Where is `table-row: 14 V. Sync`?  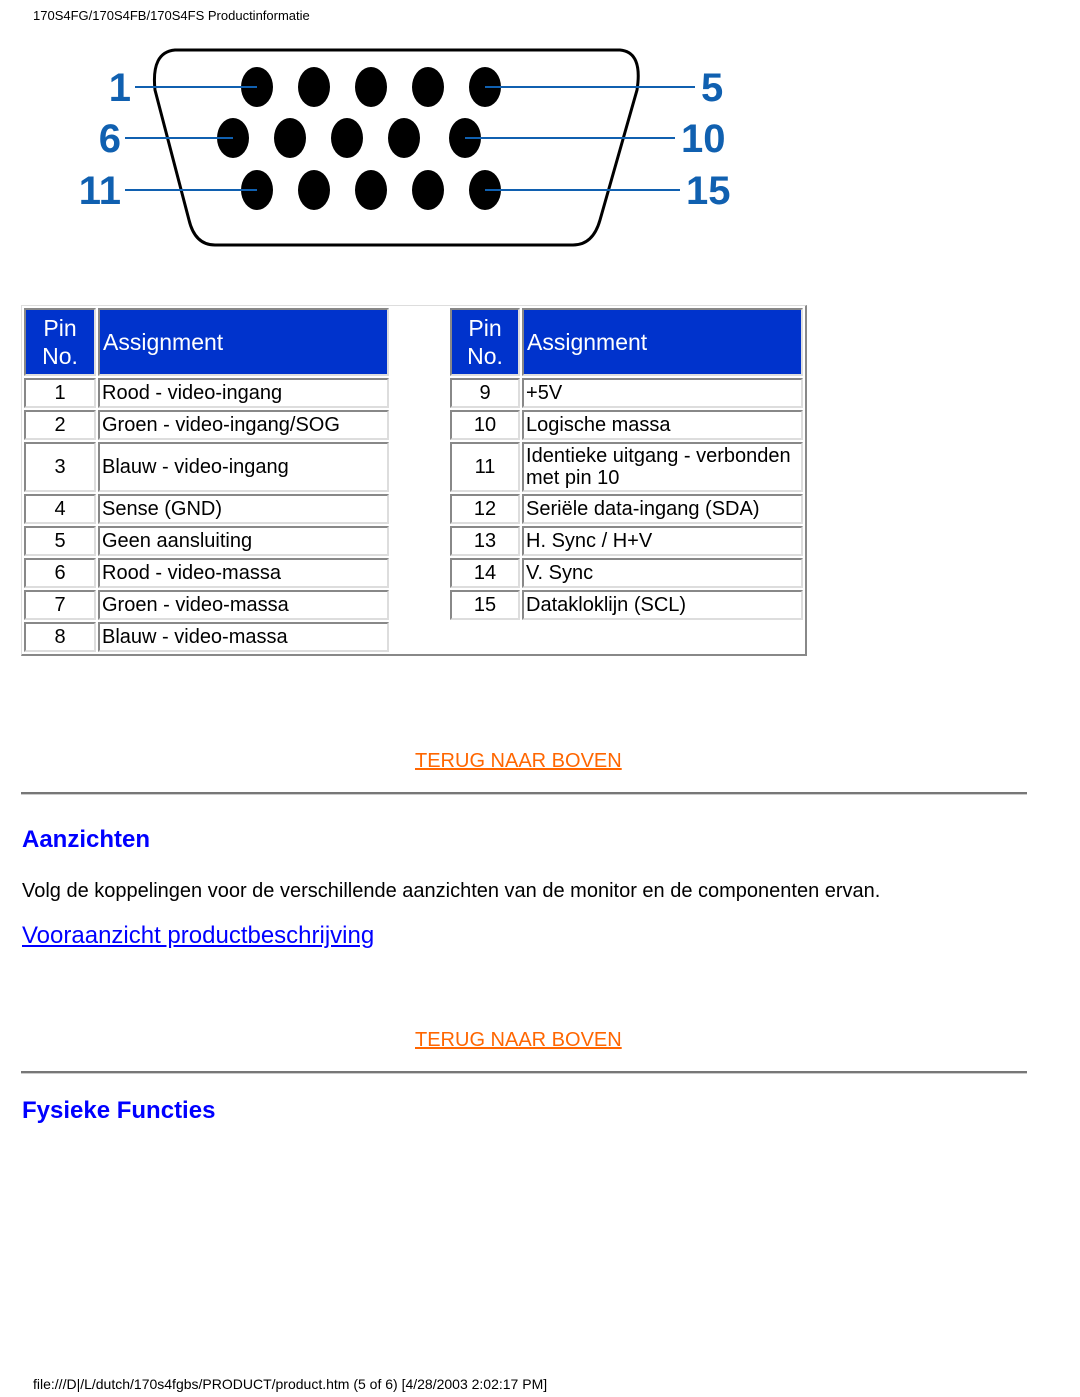 table-row: 14 V. Sync is located at coordinates (626, 573).